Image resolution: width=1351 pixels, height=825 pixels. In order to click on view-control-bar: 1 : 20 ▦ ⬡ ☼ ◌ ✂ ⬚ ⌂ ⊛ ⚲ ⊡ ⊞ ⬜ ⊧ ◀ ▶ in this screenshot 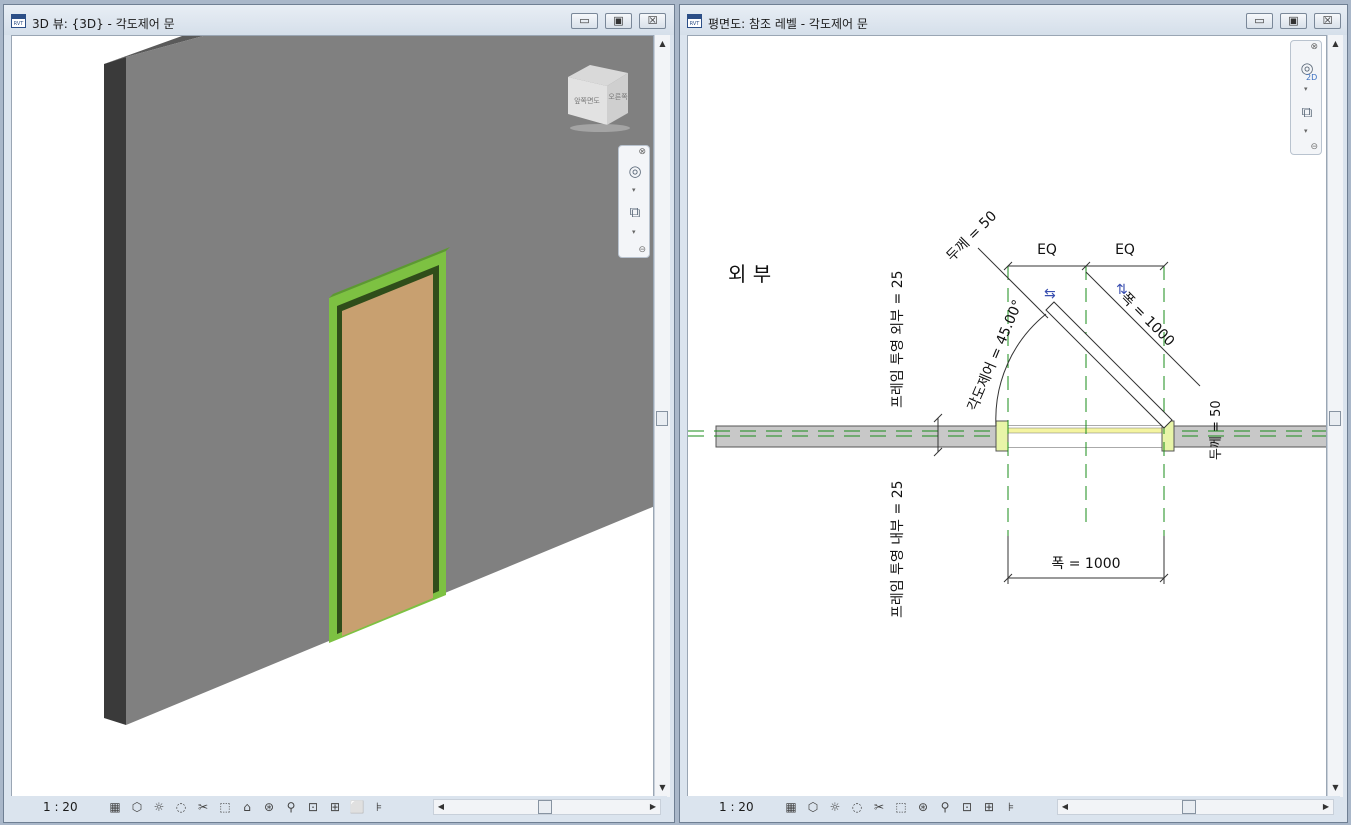, I will do `click(339, 807)`.